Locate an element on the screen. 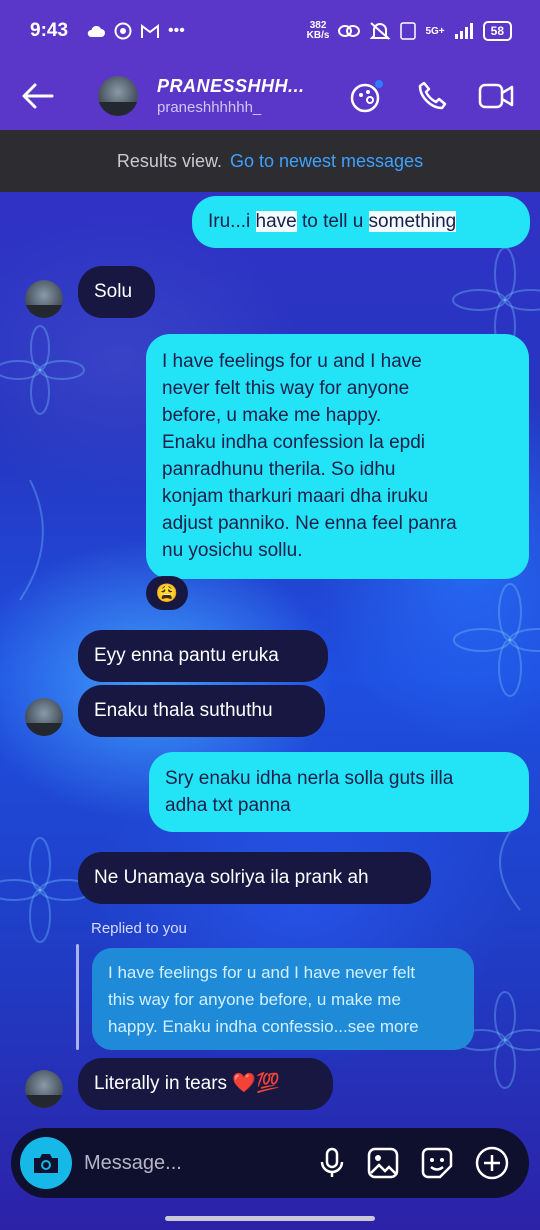 The height and width of the screenshot is (1230, 540). incoming-message: Literally in tears ❤️💯 is located at coordinates (205, 1084).